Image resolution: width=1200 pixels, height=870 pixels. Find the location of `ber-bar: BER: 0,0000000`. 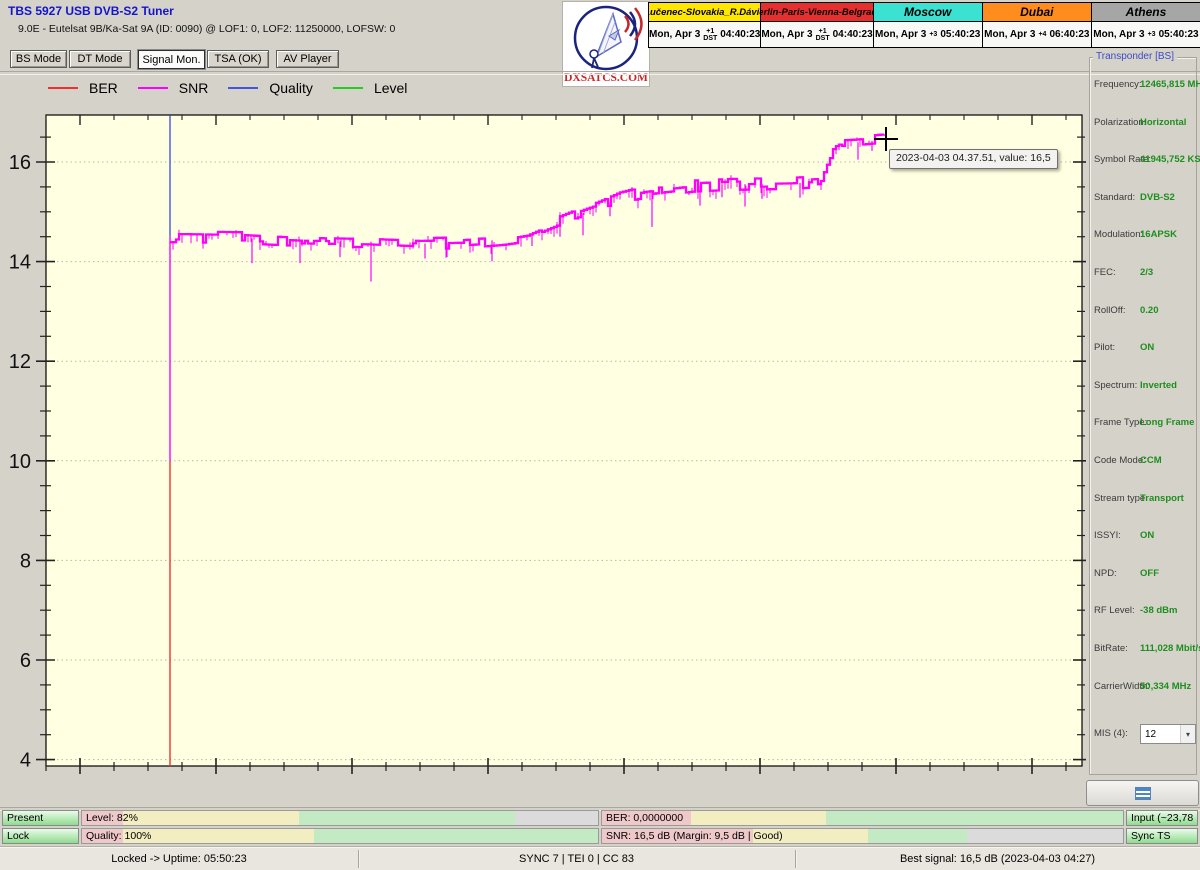

ber-bar: BER: 0,0000000 is located at coordinates (862, 818).